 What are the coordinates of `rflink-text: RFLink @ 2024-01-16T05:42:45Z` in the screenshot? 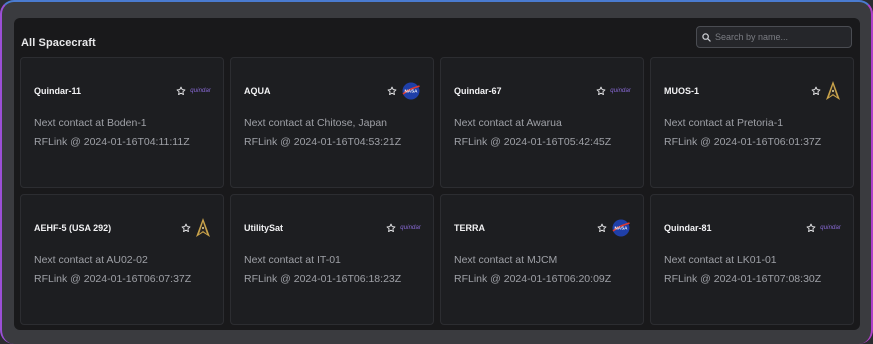 It's located at (533, 142).